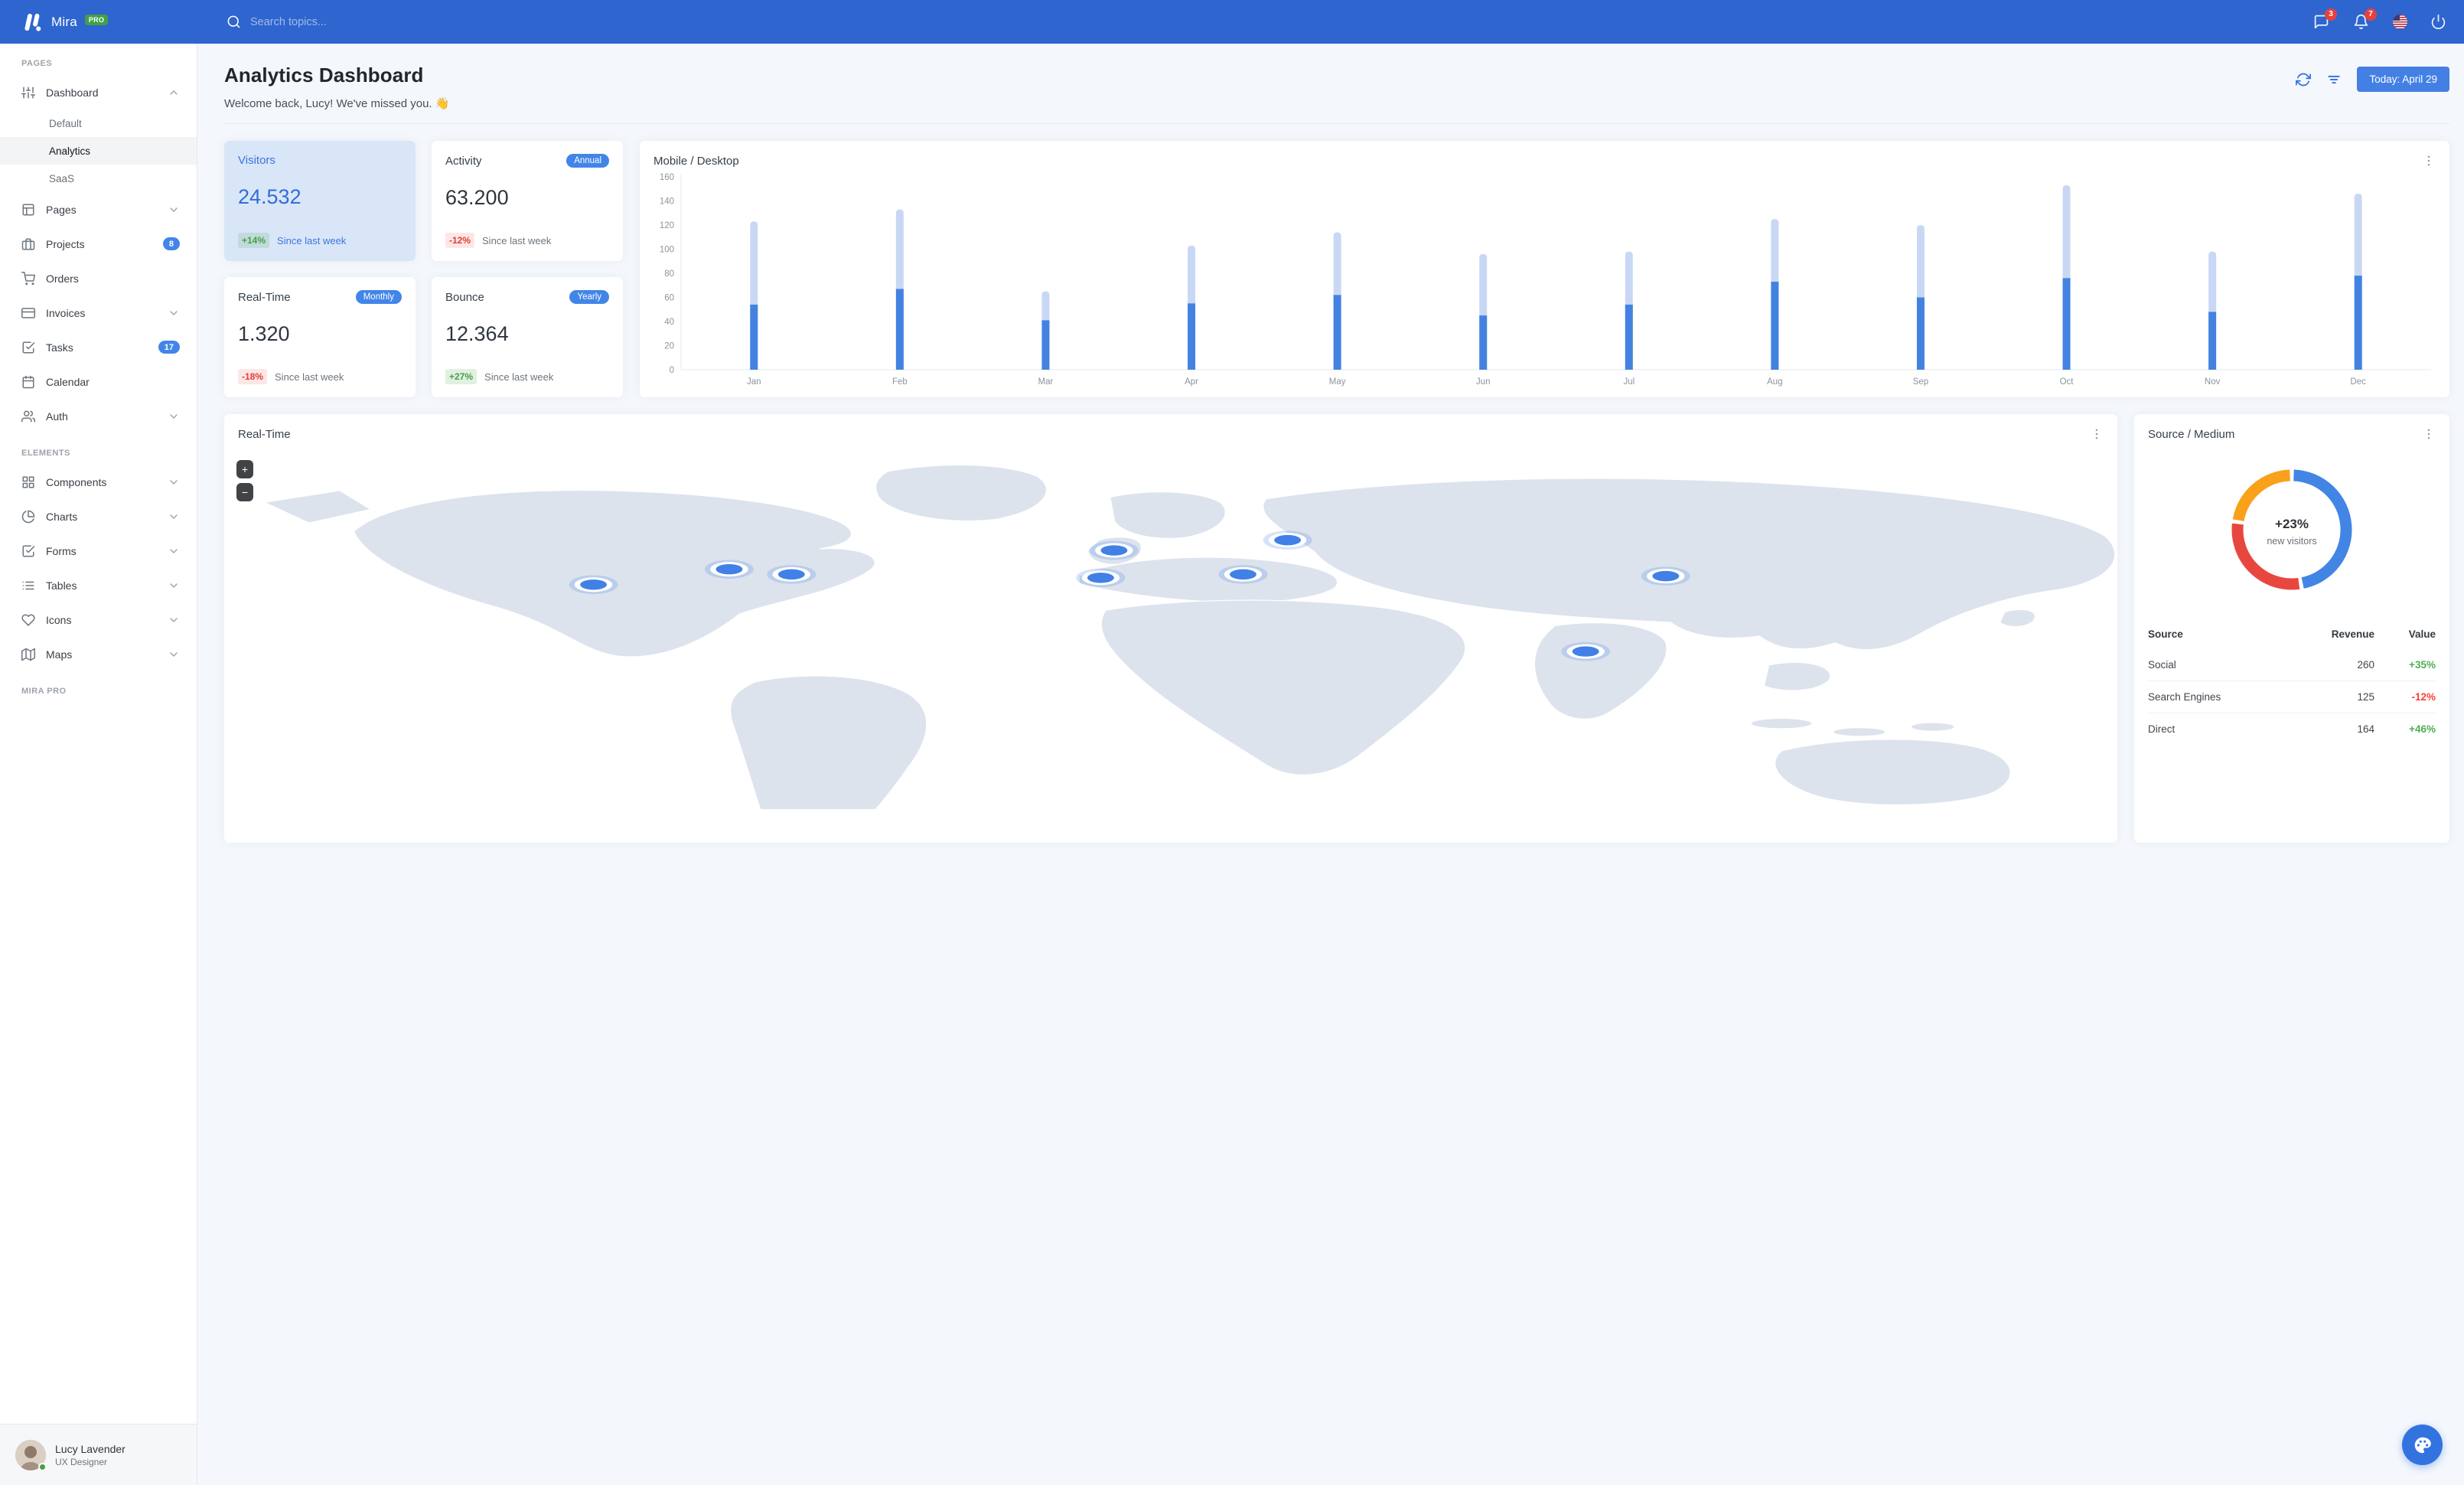 This screenshot has width=2464, height=1485. I want to click on sidebar-item-dashboard: Dashboard, so click(98, 92).